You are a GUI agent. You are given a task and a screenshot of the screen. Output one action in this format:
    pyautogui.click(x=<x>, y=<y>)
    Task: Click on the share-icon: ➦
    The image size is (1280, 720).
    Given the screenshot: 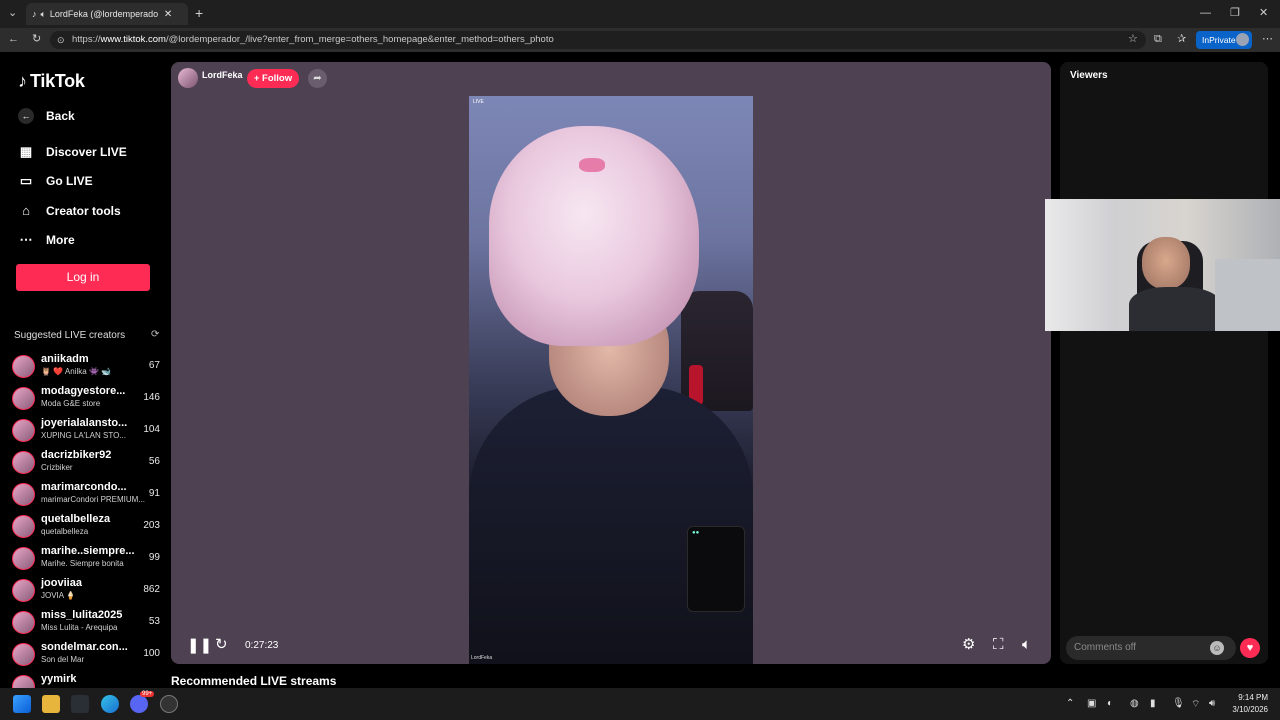 What is the action you would take?
    pyautogui.click(x=317, y=78)
    